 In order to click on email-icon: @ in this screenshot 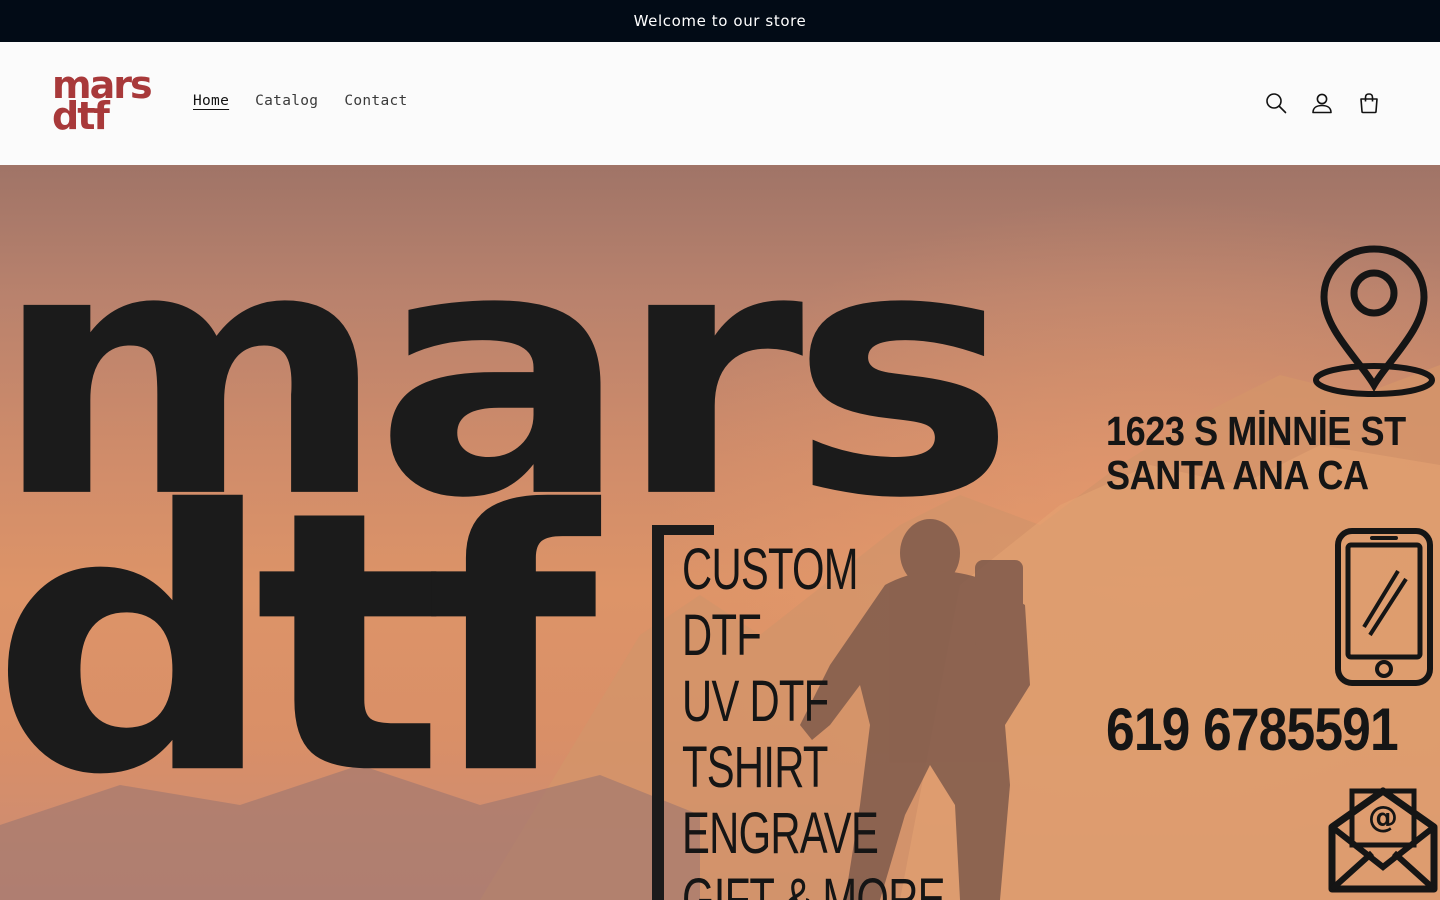, I will do `click(1383, 840)`.